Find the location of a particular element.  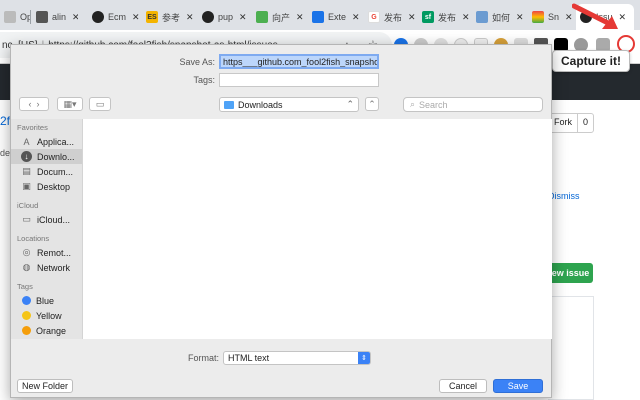

tab-1: Opt is located at coordinates (15, 17).